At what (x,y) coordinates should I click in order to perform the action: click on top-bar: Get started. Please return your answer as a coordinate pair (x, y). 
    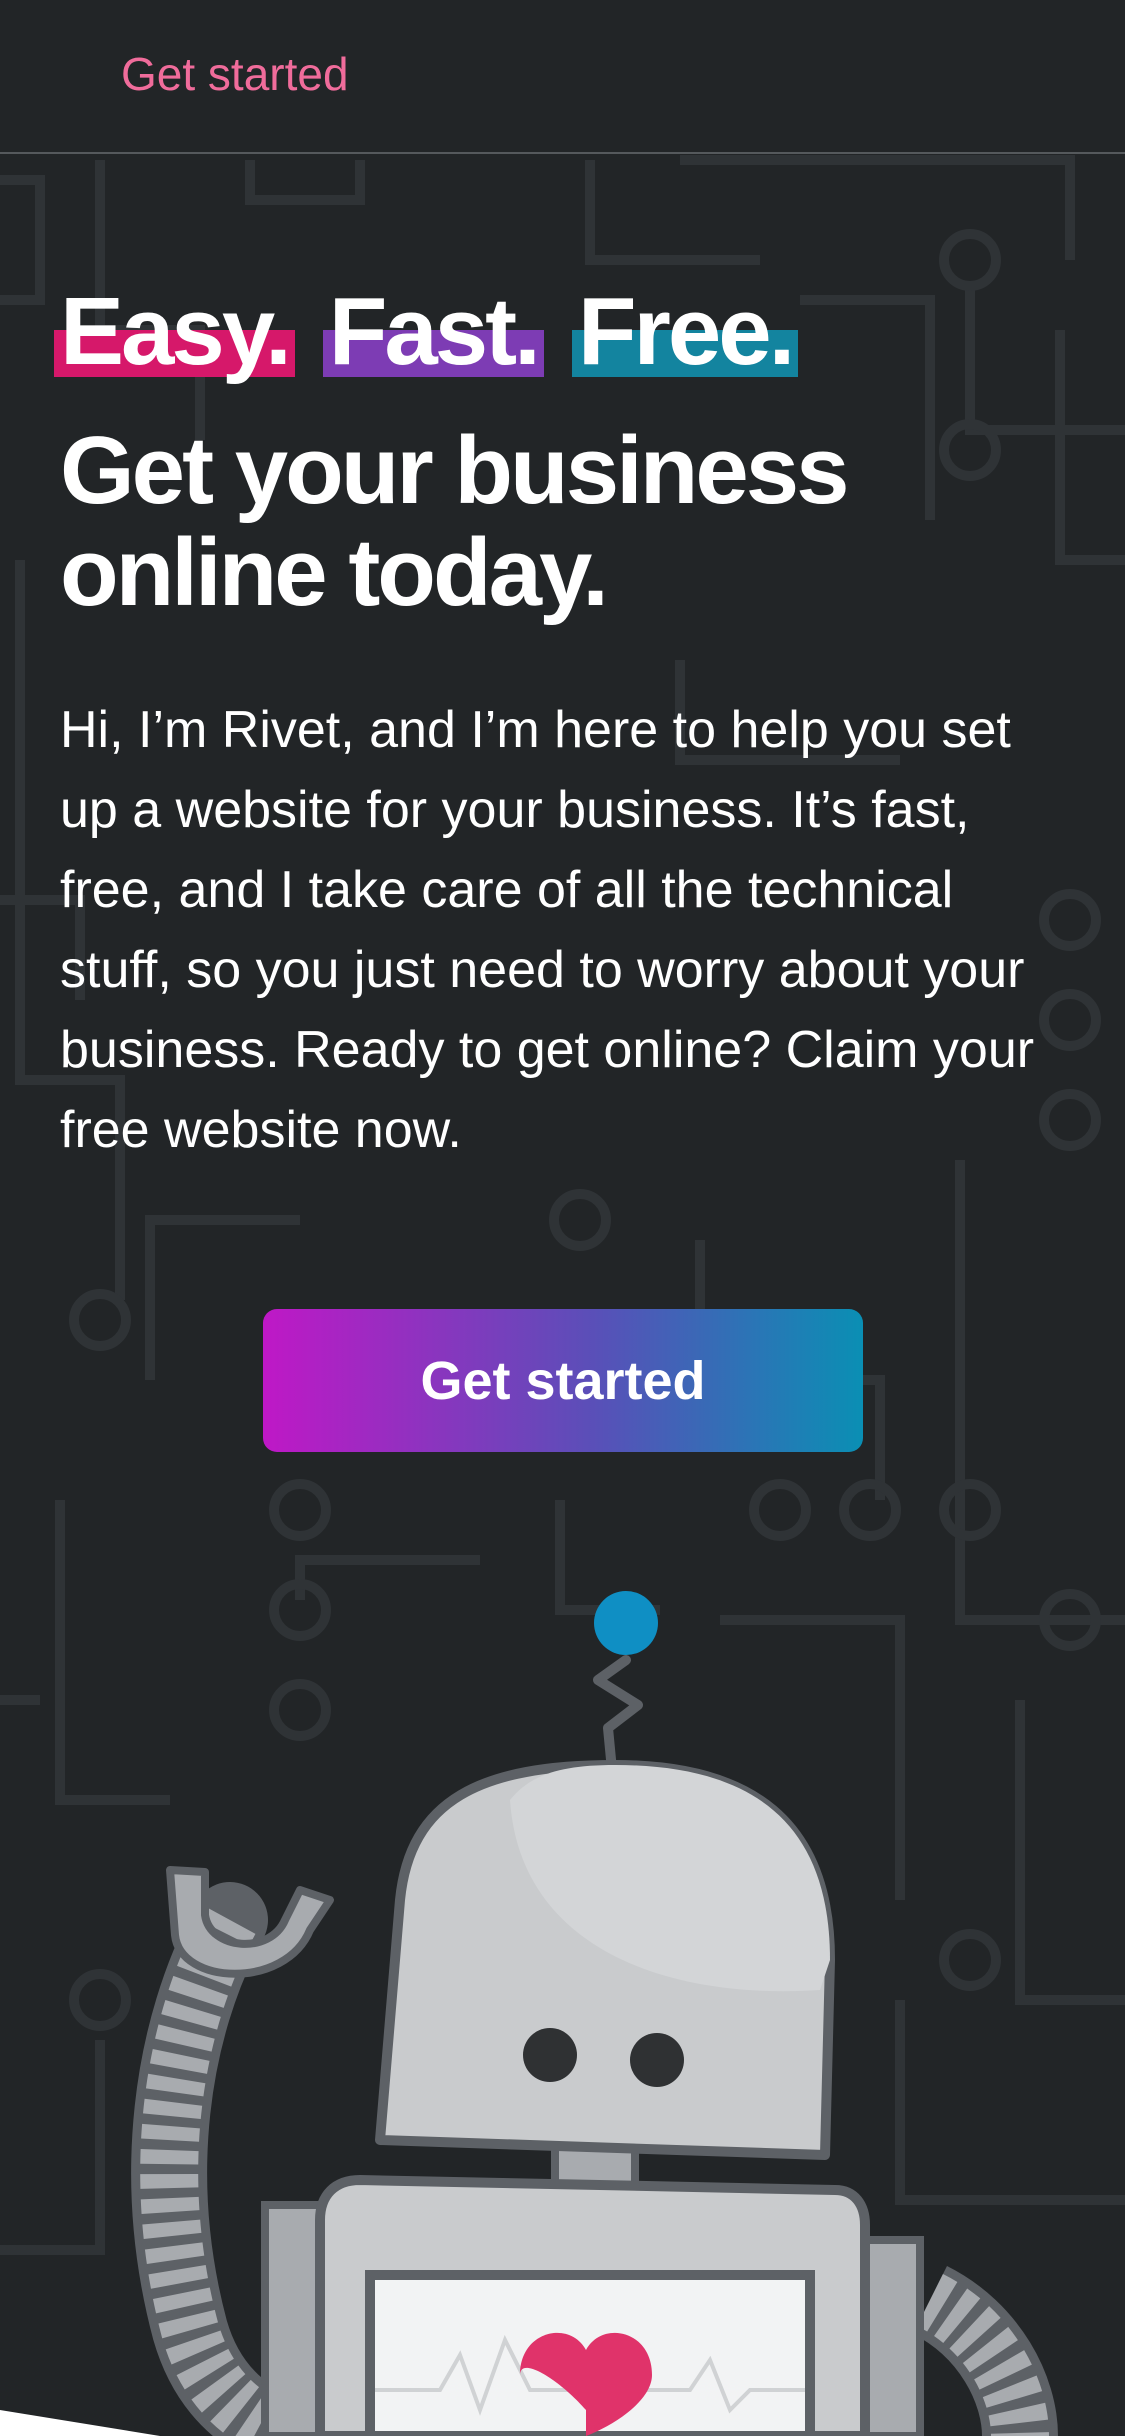
    Looking at the image, I should click on (562, 77).